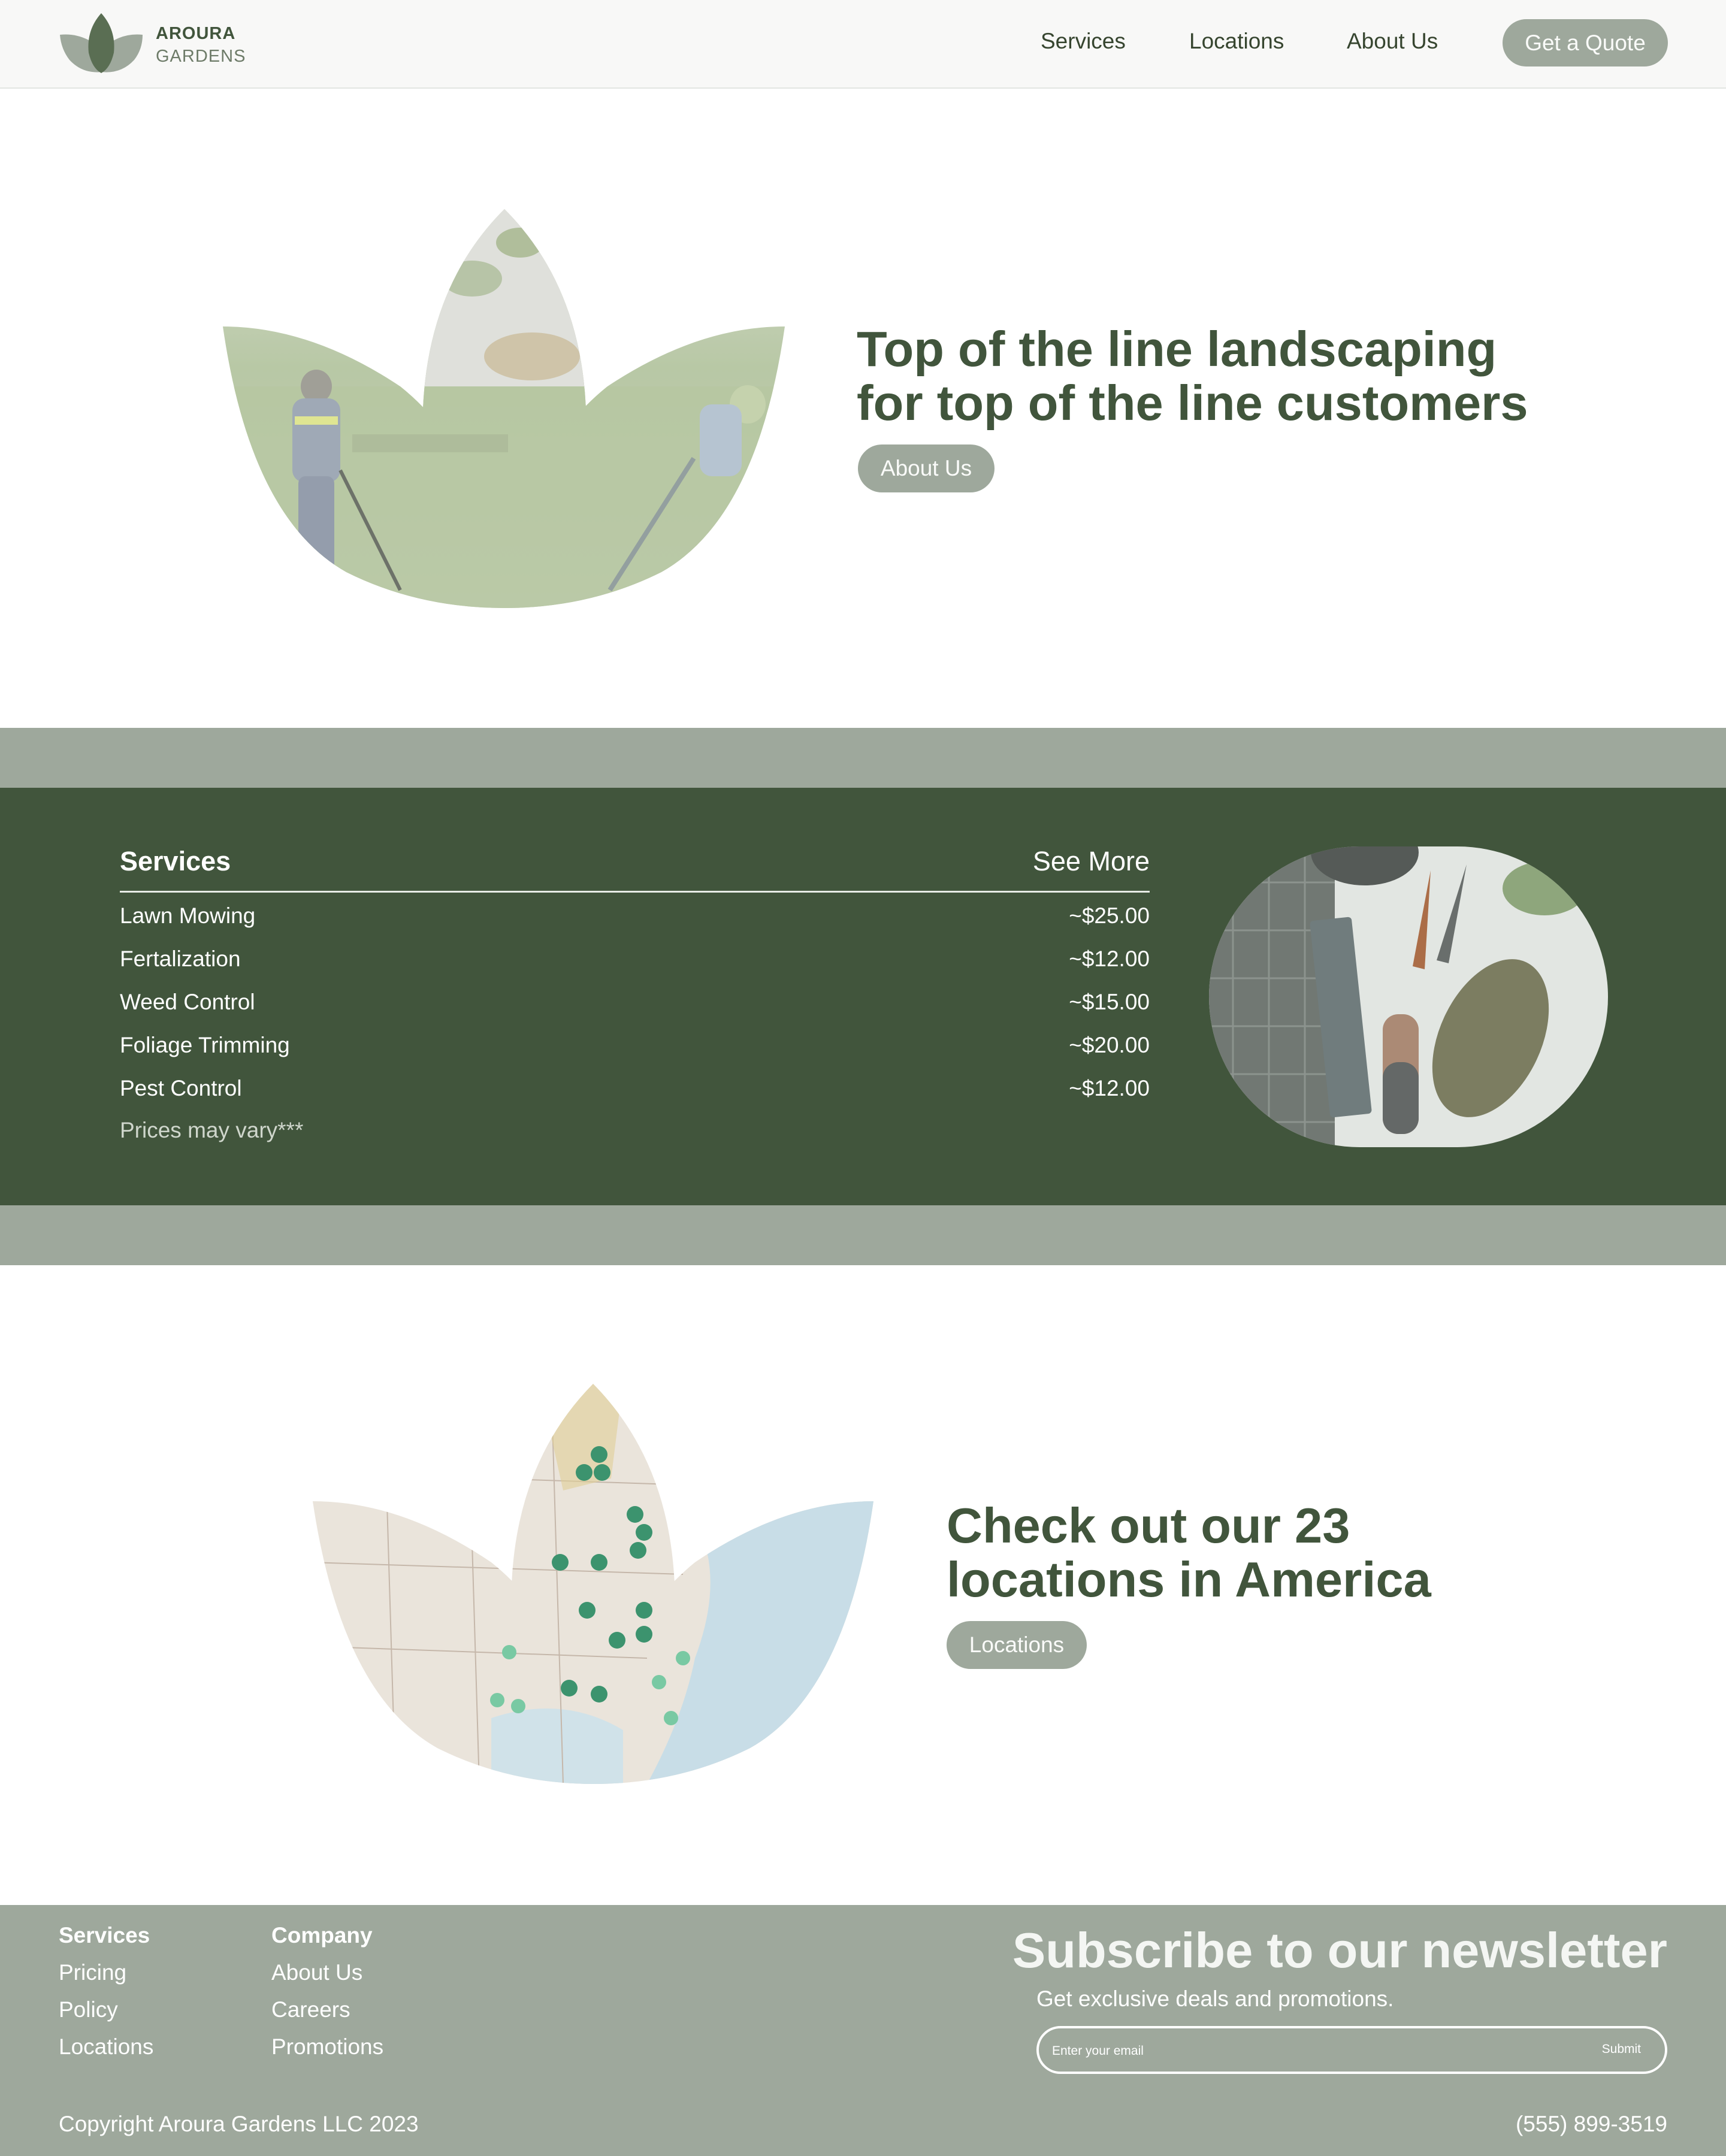 This screenshot has height=2156, width=1726. I want to click on service-price: ~$20.00, so click(1109, 1045).